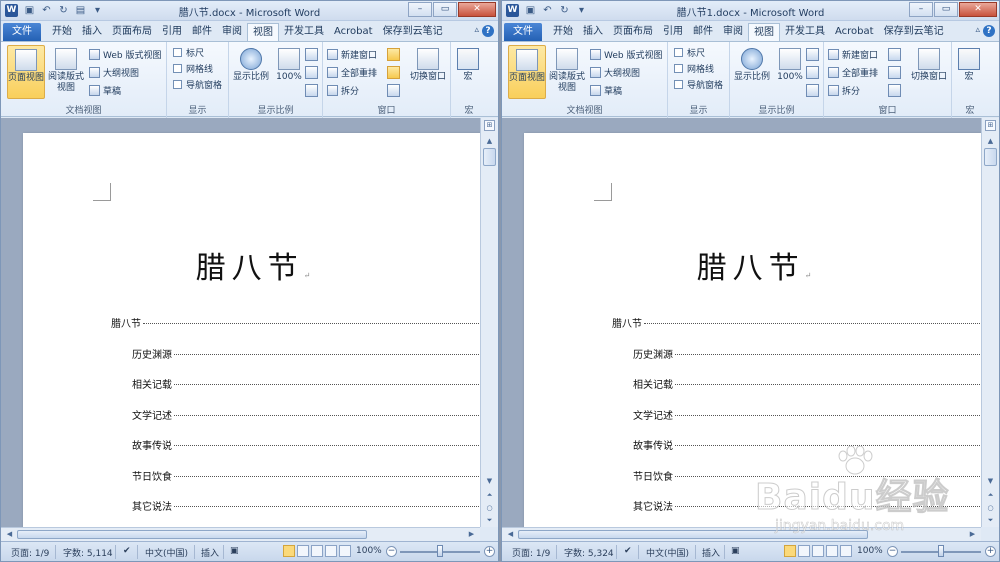  What do you see at coordinates (977, 31) in the screenshot?
I see `minimize-ribbon-icon: ▵` at bounding box center [977, 31].